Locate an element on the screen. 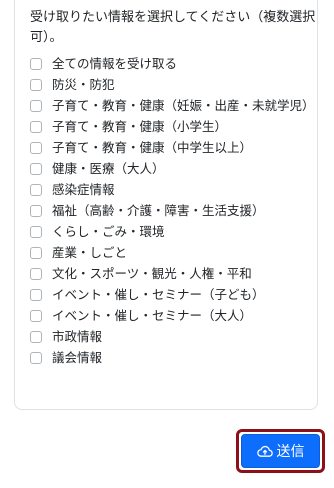 Image resolution: width=334 pixels, height=488 pixels. option-label: 健康・医療（大人） is located at coordinates (108, 168).